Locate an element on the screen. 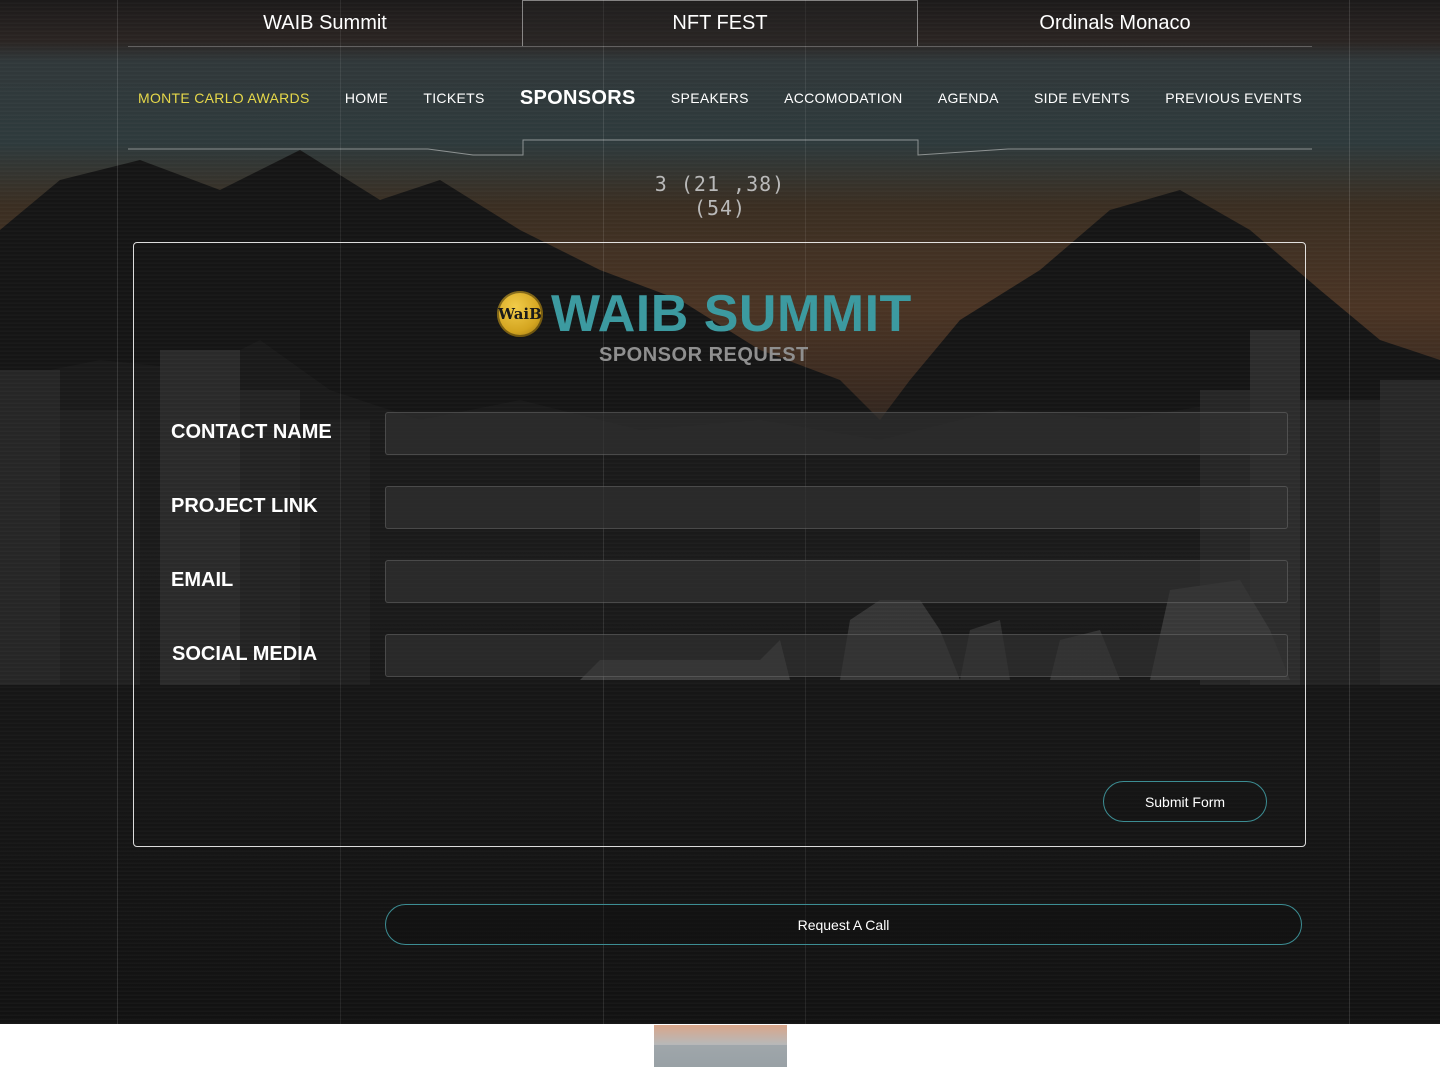  nav-item-previous-events: PREVIOUS EVENTS is located at coordinates (1233, 98).